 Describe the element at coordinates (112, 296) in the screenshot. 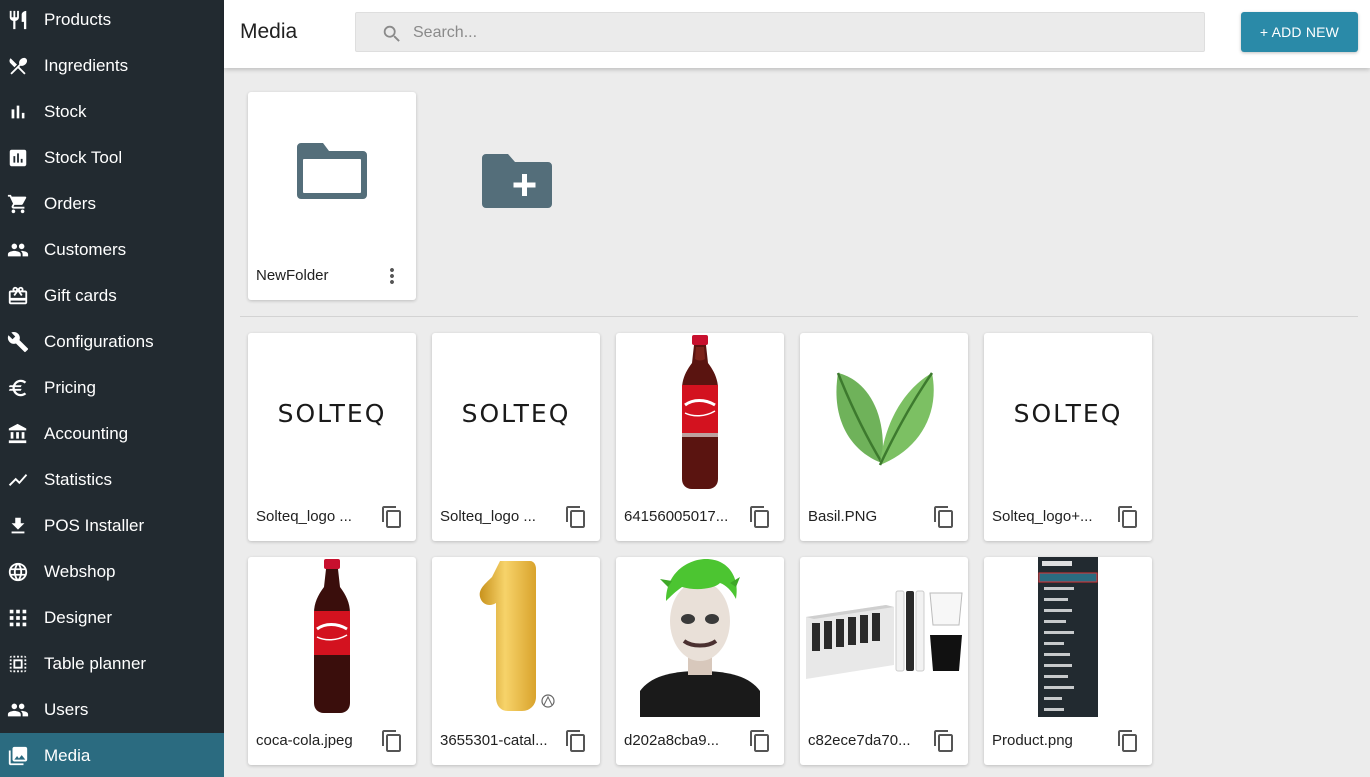

I see `sidebar-item-gift-cards: Gift cards` at that location.